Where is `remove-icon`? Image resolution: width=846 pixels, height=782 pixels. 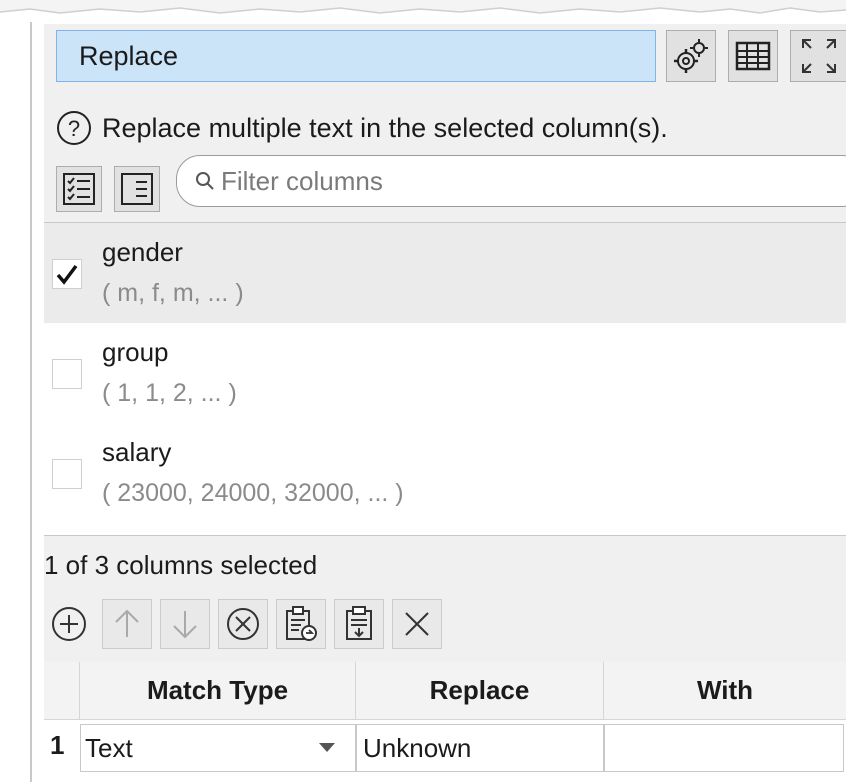 remove-icon is located at coordinates (243, 624).